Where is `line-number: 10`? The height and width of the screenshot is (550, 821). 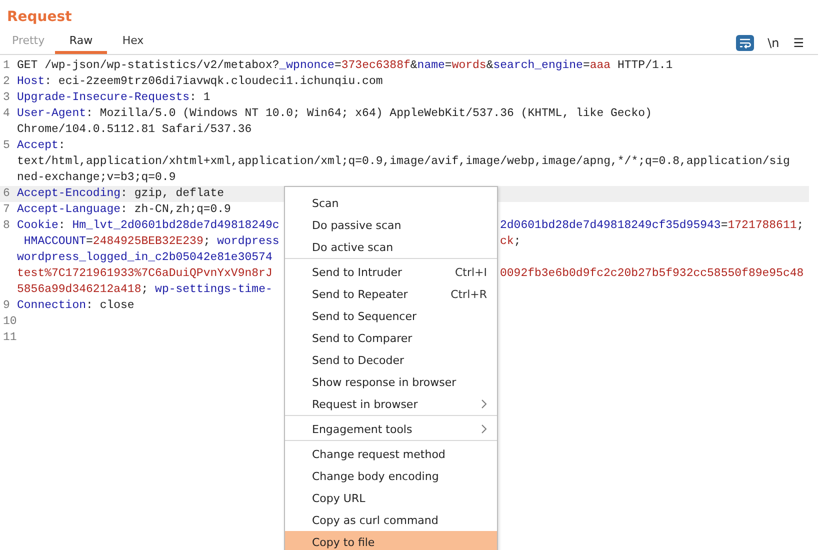
line-number: 10 is located at coordinates (9, 322).